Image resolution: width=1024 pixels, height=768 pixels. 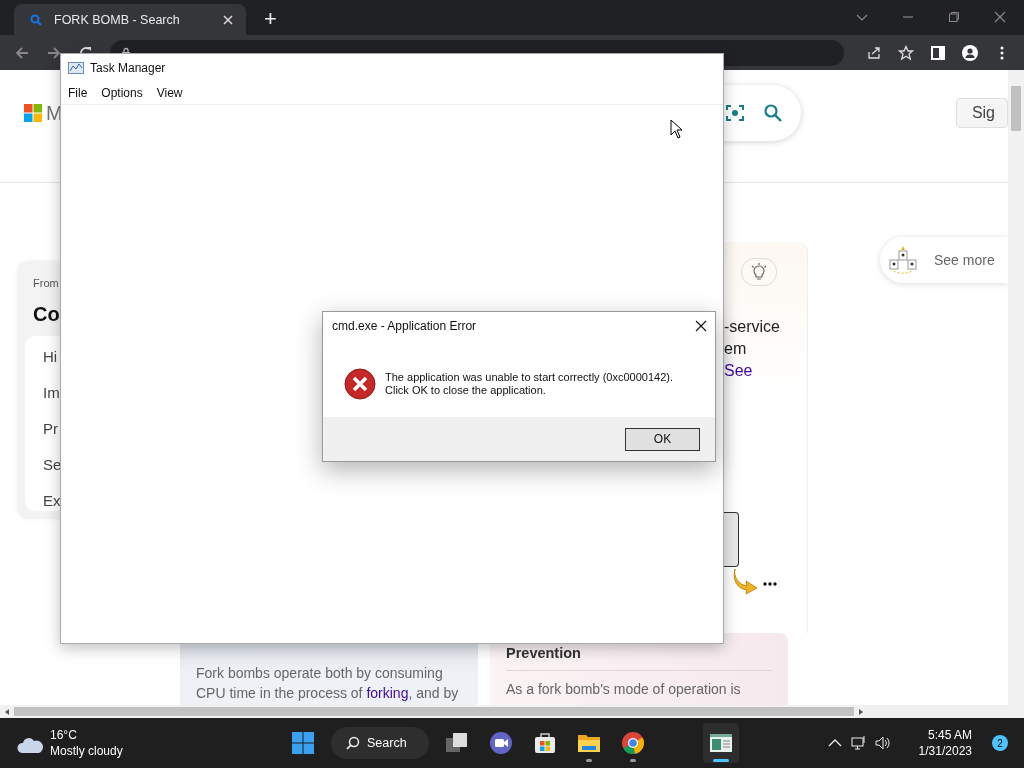 I want to click on ok-button: OK, so click(x=662, y=439).